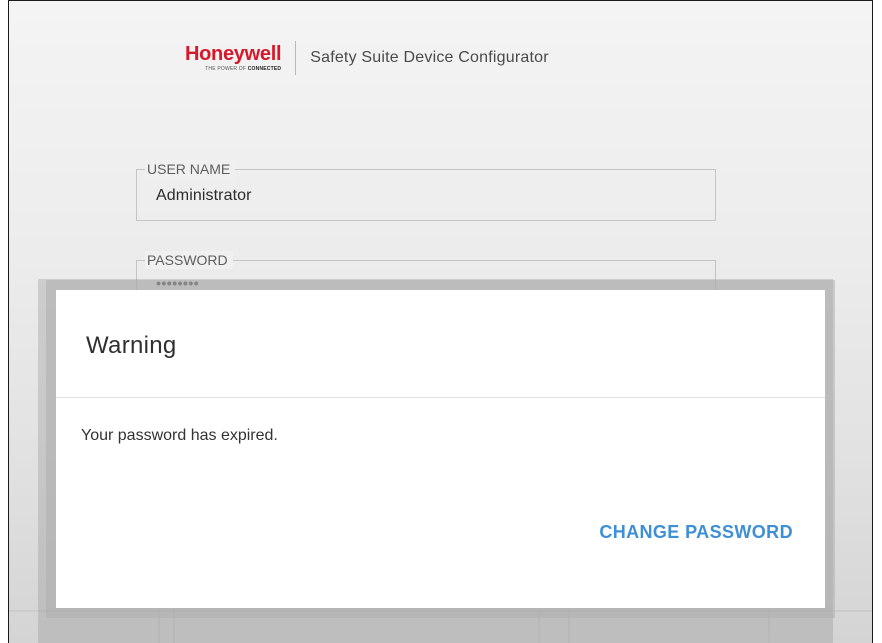 The width and height of the screenshot is (882, 643). What do you see at coordinates (204, 195) in the screenshot?
I see `username-value: Administrator` at bounding box center [204, 195].